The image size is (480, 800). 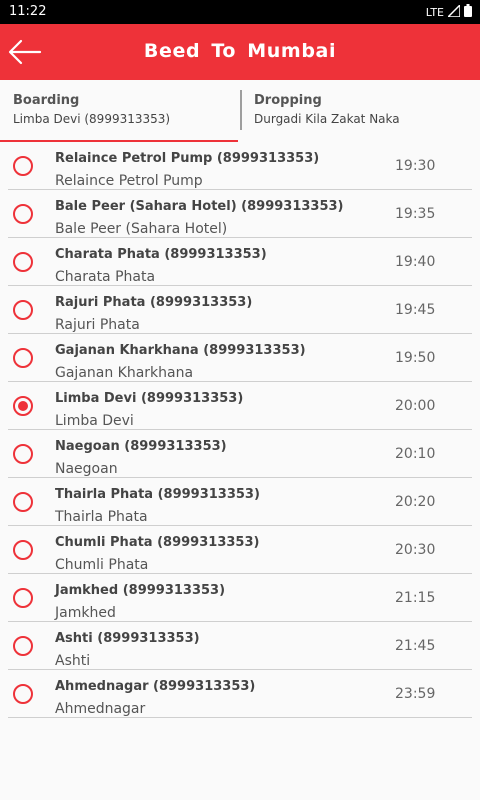 I want to click on stop-subtitle: Gajanan Kharkhana, so click(x=124, y=373).